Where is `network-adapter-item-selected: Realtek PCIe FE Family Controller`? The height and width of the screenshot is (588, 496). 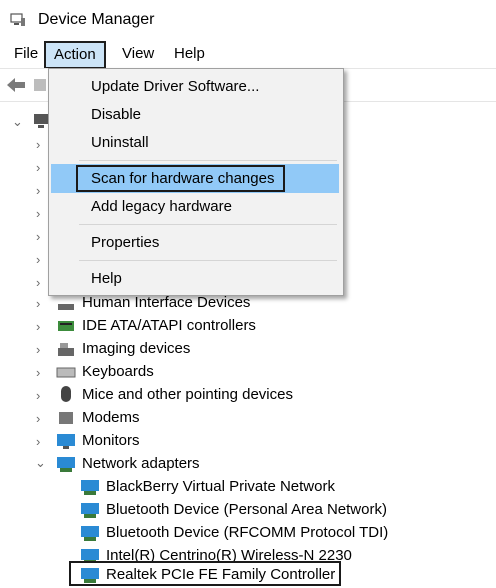
network-adapter-item-selected: Realtek PCIe FE Family Controller is located at coordinates (210, 574).